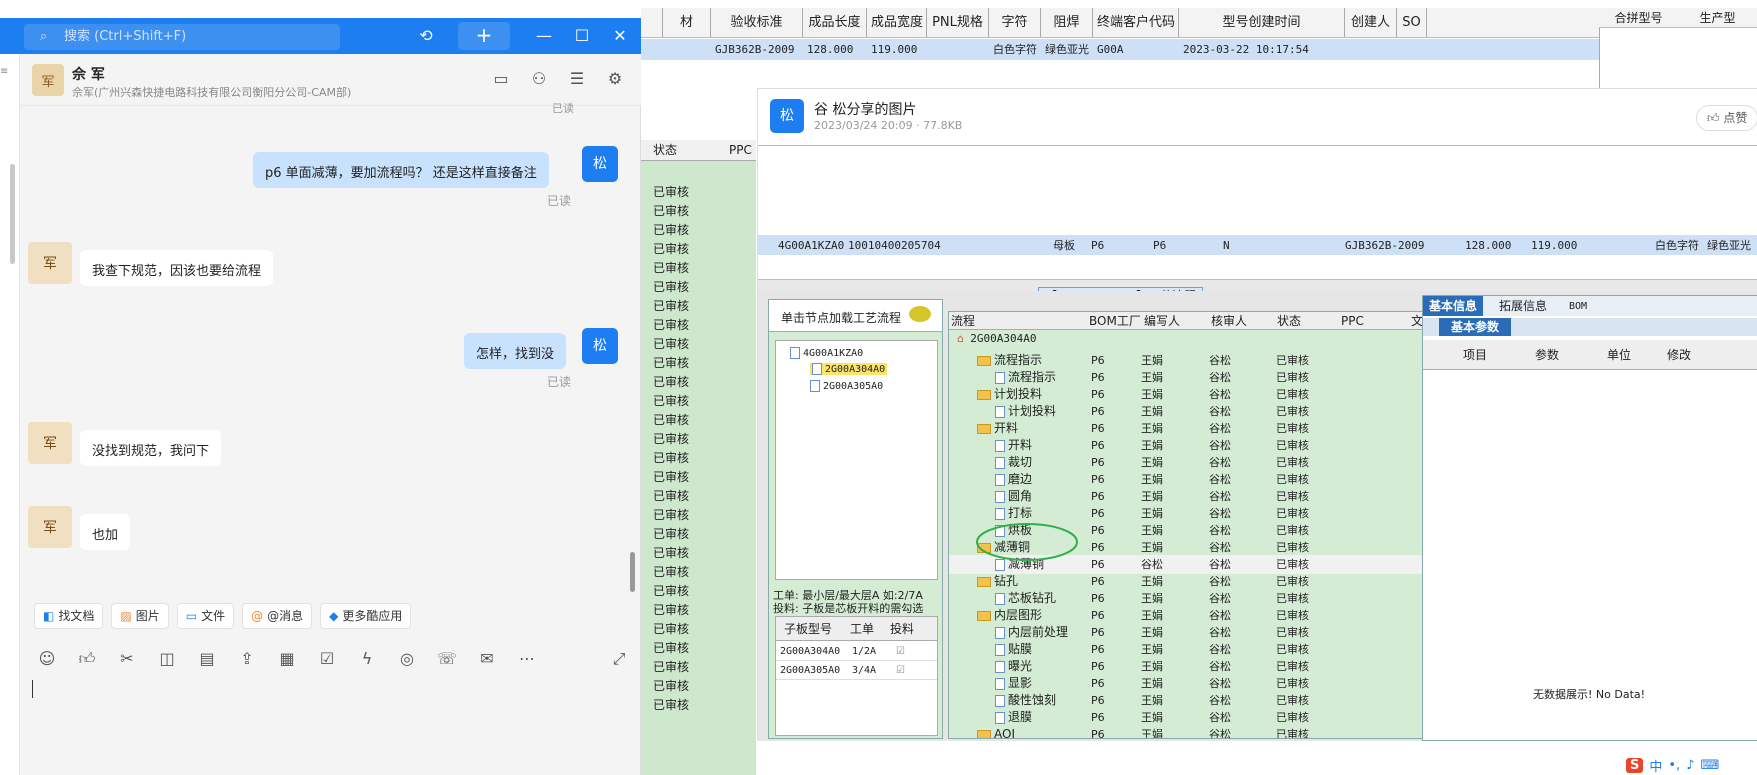 This screenshot has height=775, width=1757. I want to click on gear-icon: ⚙, so click(615, 79).